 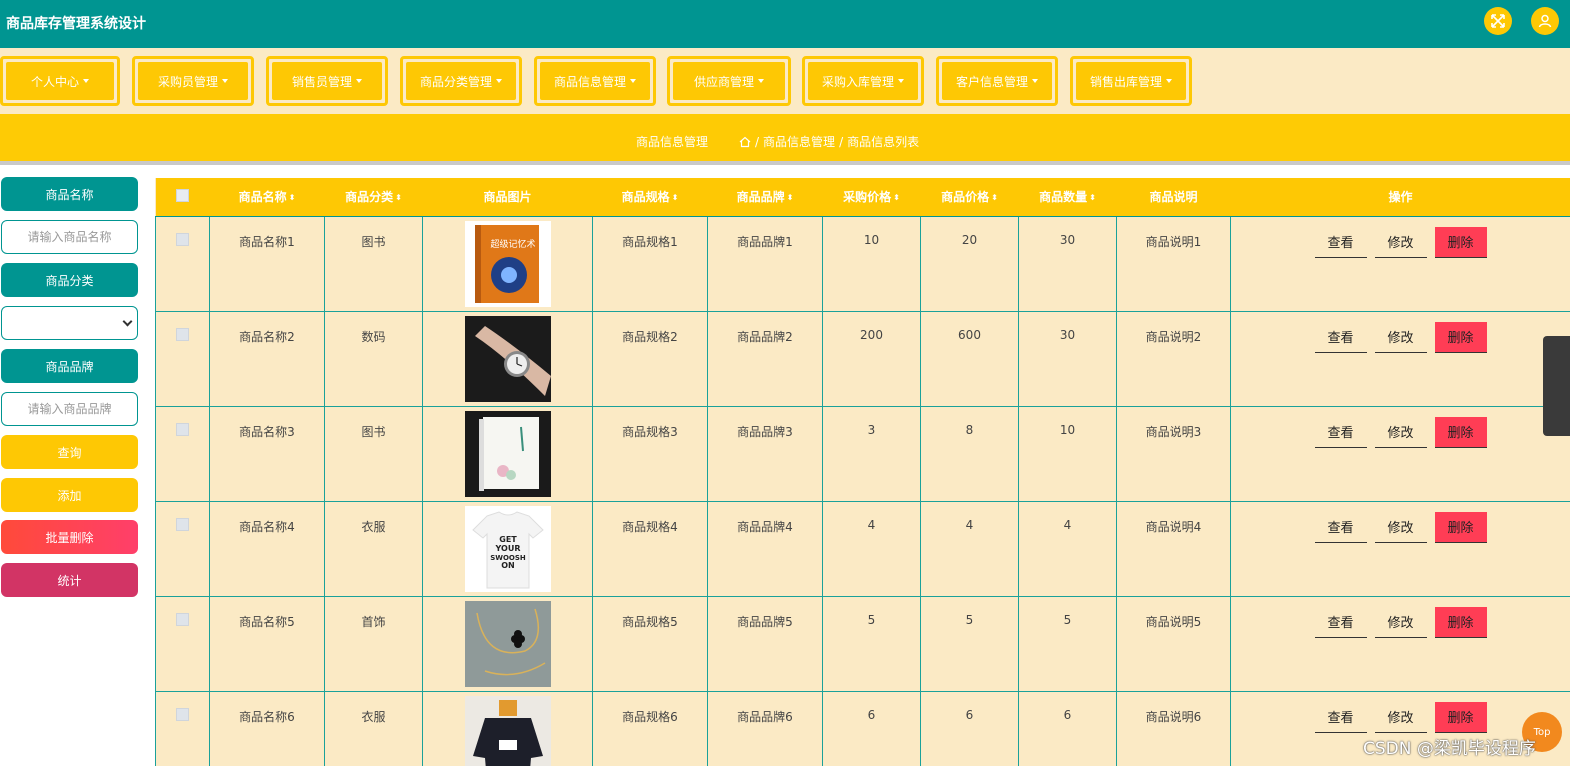 I want to click on header-spec: 商品规格 ⬍, so click(x=650, y=197).